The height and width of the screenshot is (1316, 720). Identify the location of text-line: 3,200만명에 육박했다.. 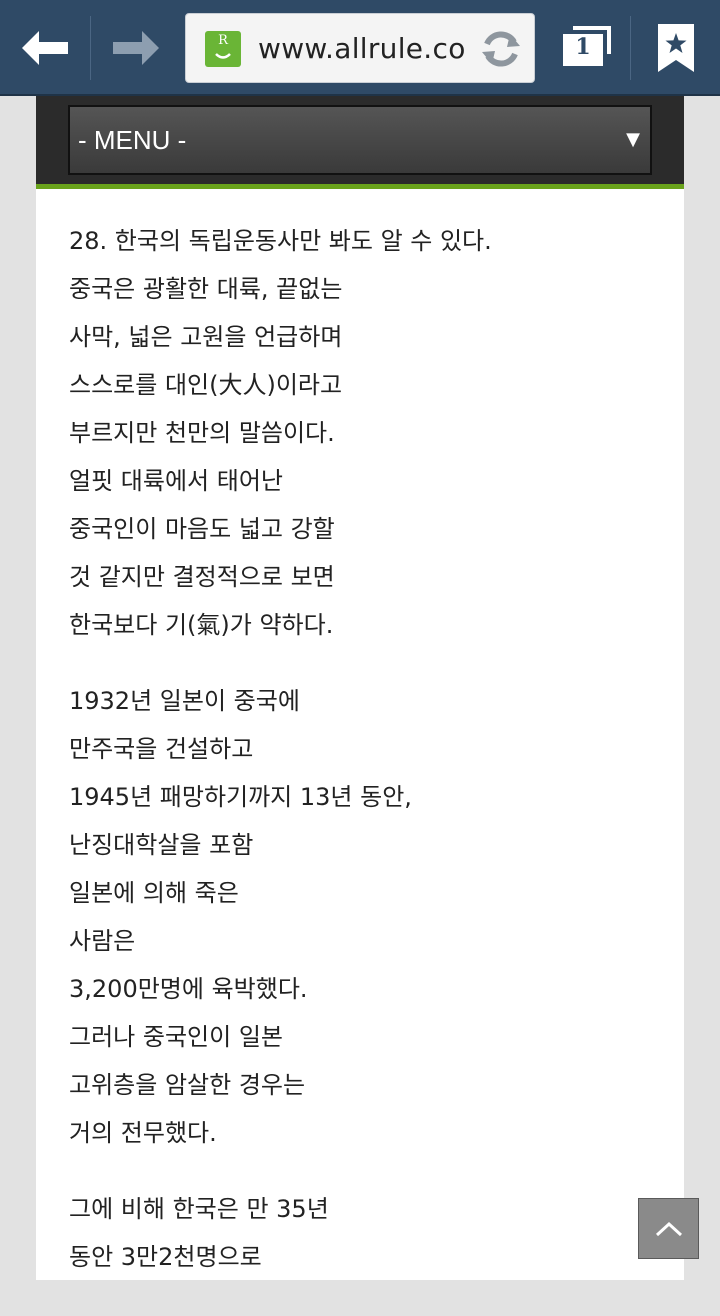
(188, 989).